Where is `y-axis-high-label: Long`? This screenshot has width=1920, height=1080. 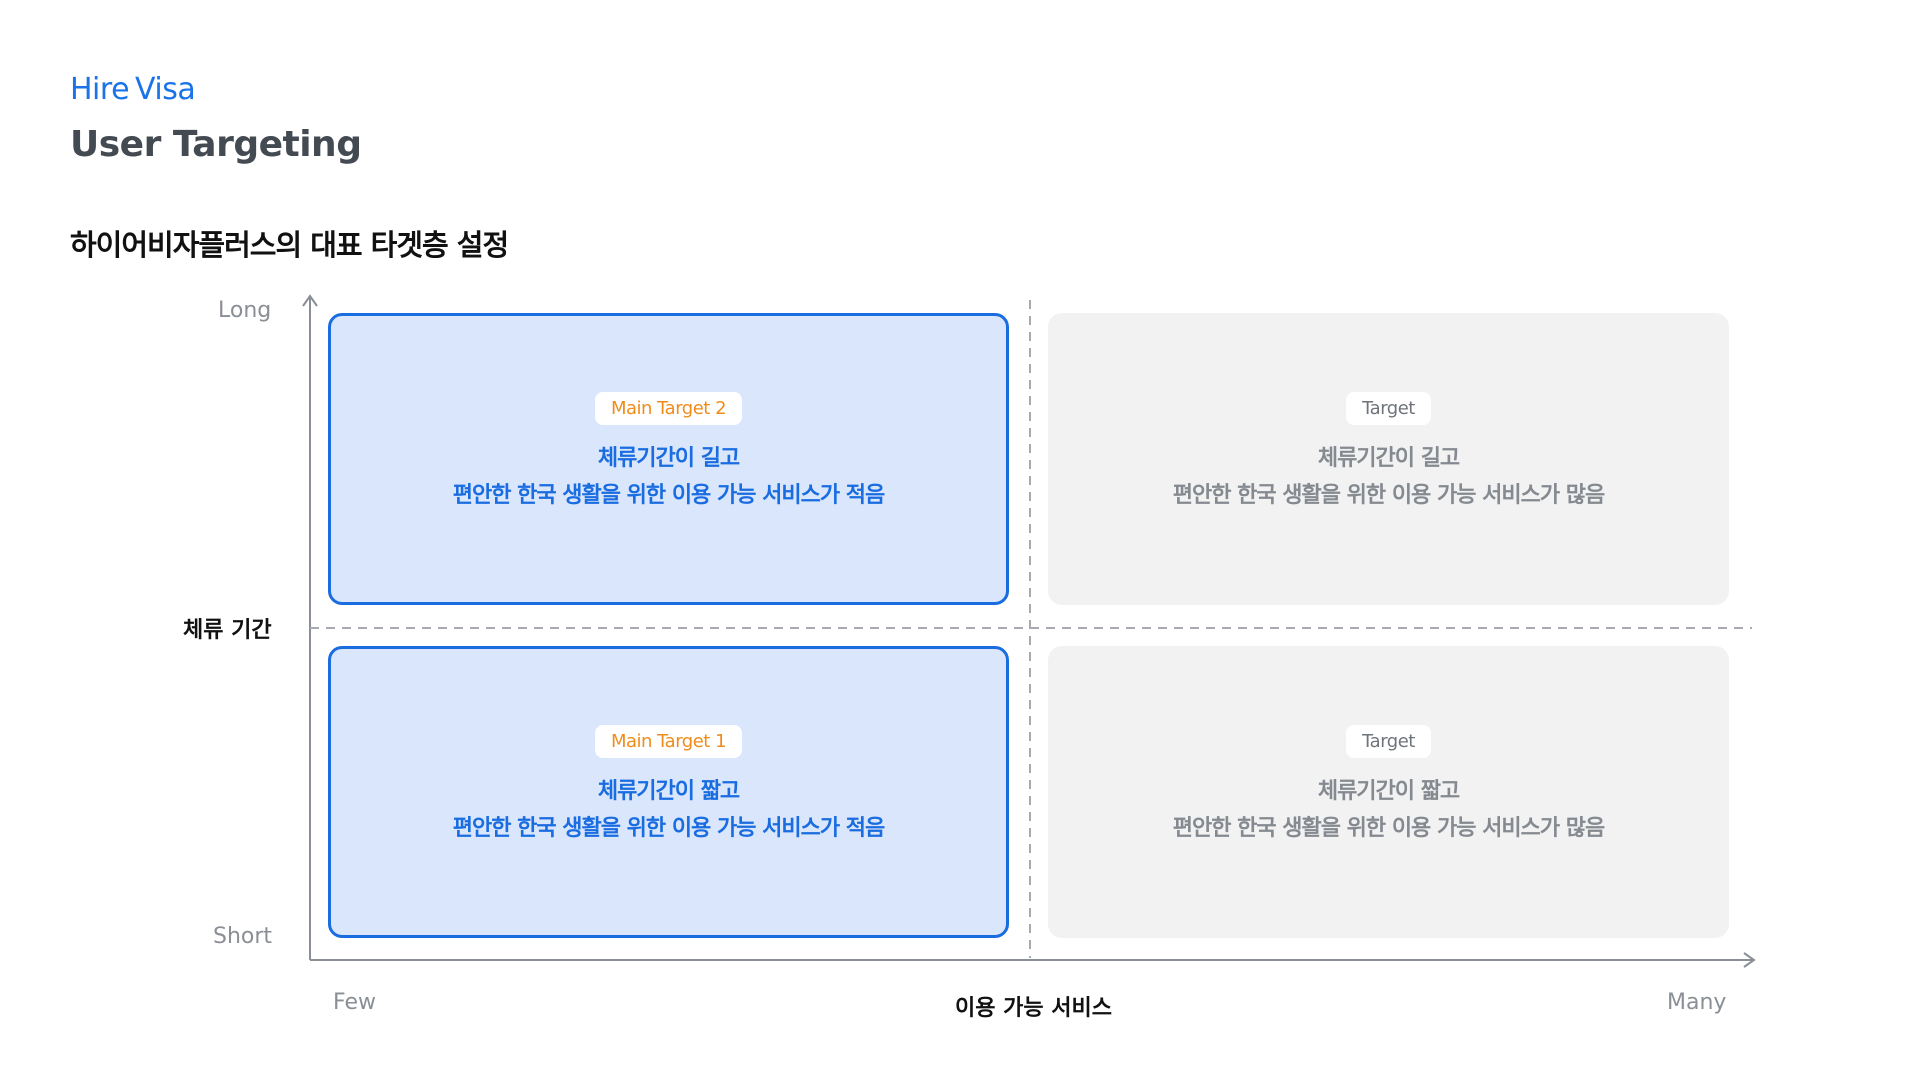
y-axis-high-label: Long is located at coordinates (245, 310).